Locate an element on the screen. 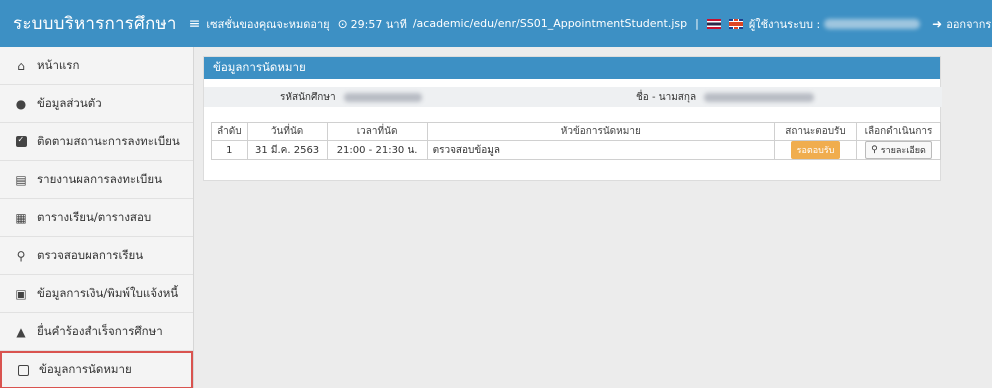  cell-status: รอตอบรับ is located at coordinates (815, 150).